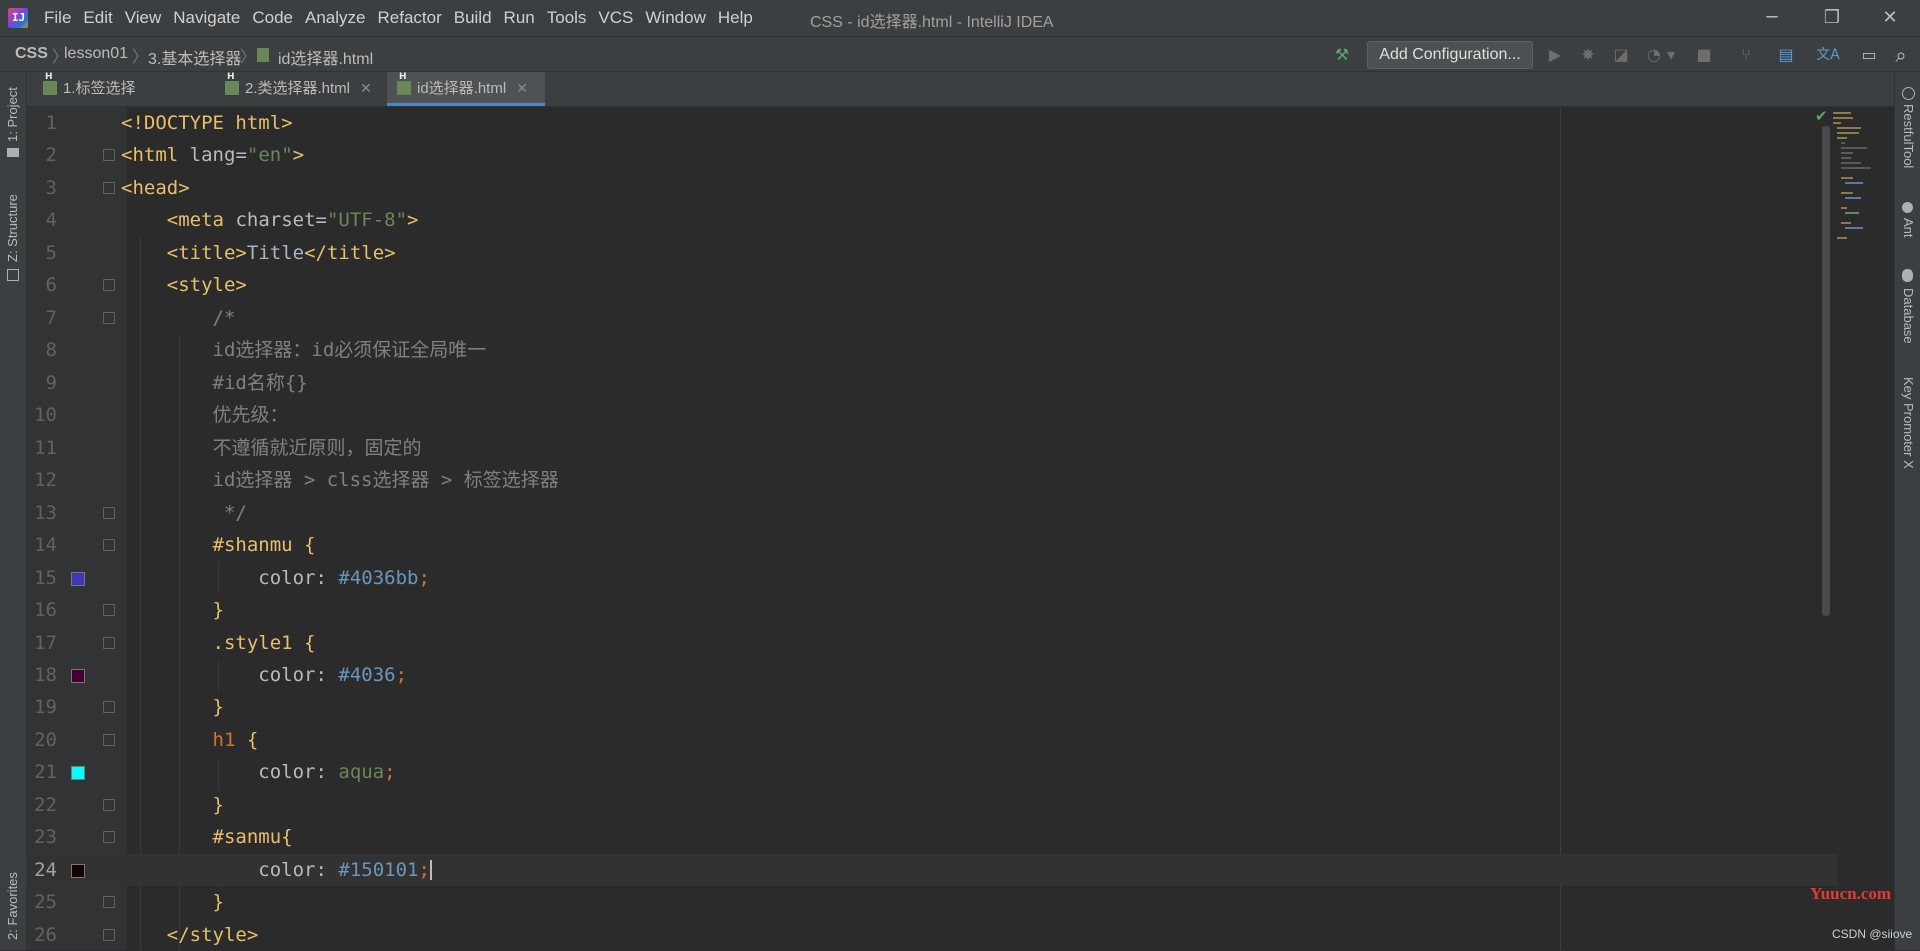 The height and width of the screenshot is (951, 1920). I want to click on menu-build: Build, so click(475, 18).